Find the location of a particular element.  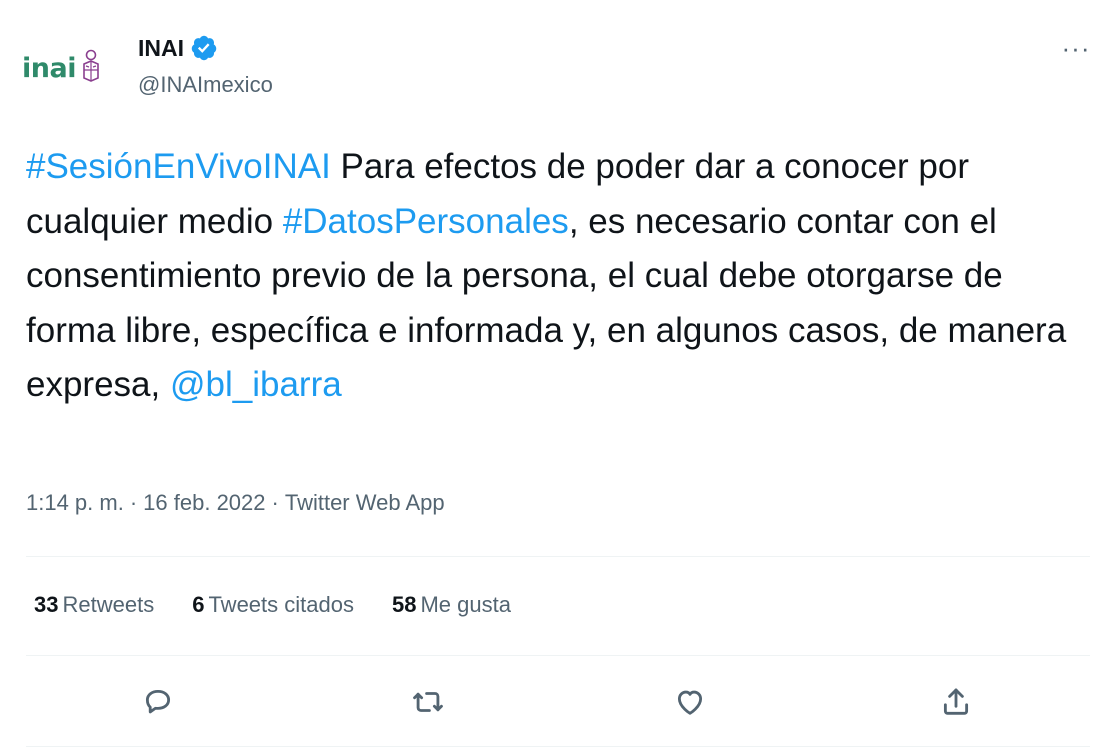

retweets-count: 33 is located at coordinates (46, 604).